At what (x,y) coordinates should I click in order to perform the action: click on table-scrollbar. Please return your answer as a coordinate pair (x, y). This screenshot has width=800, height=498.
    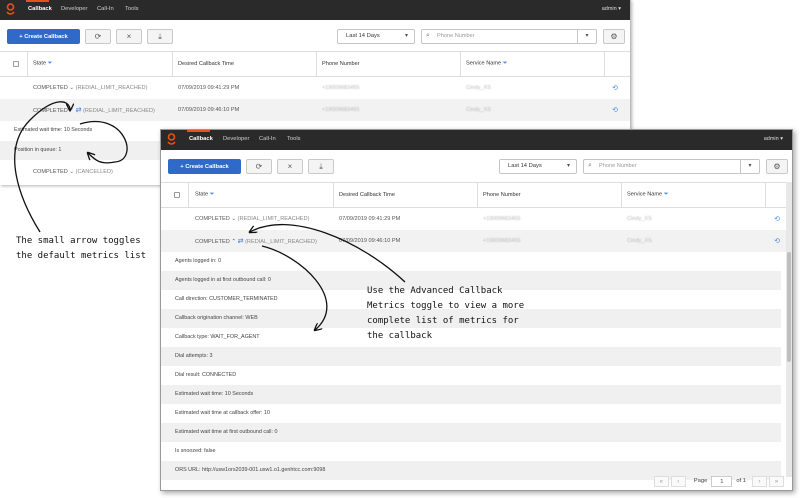
    Looking at the image, I should click on (789, 329).